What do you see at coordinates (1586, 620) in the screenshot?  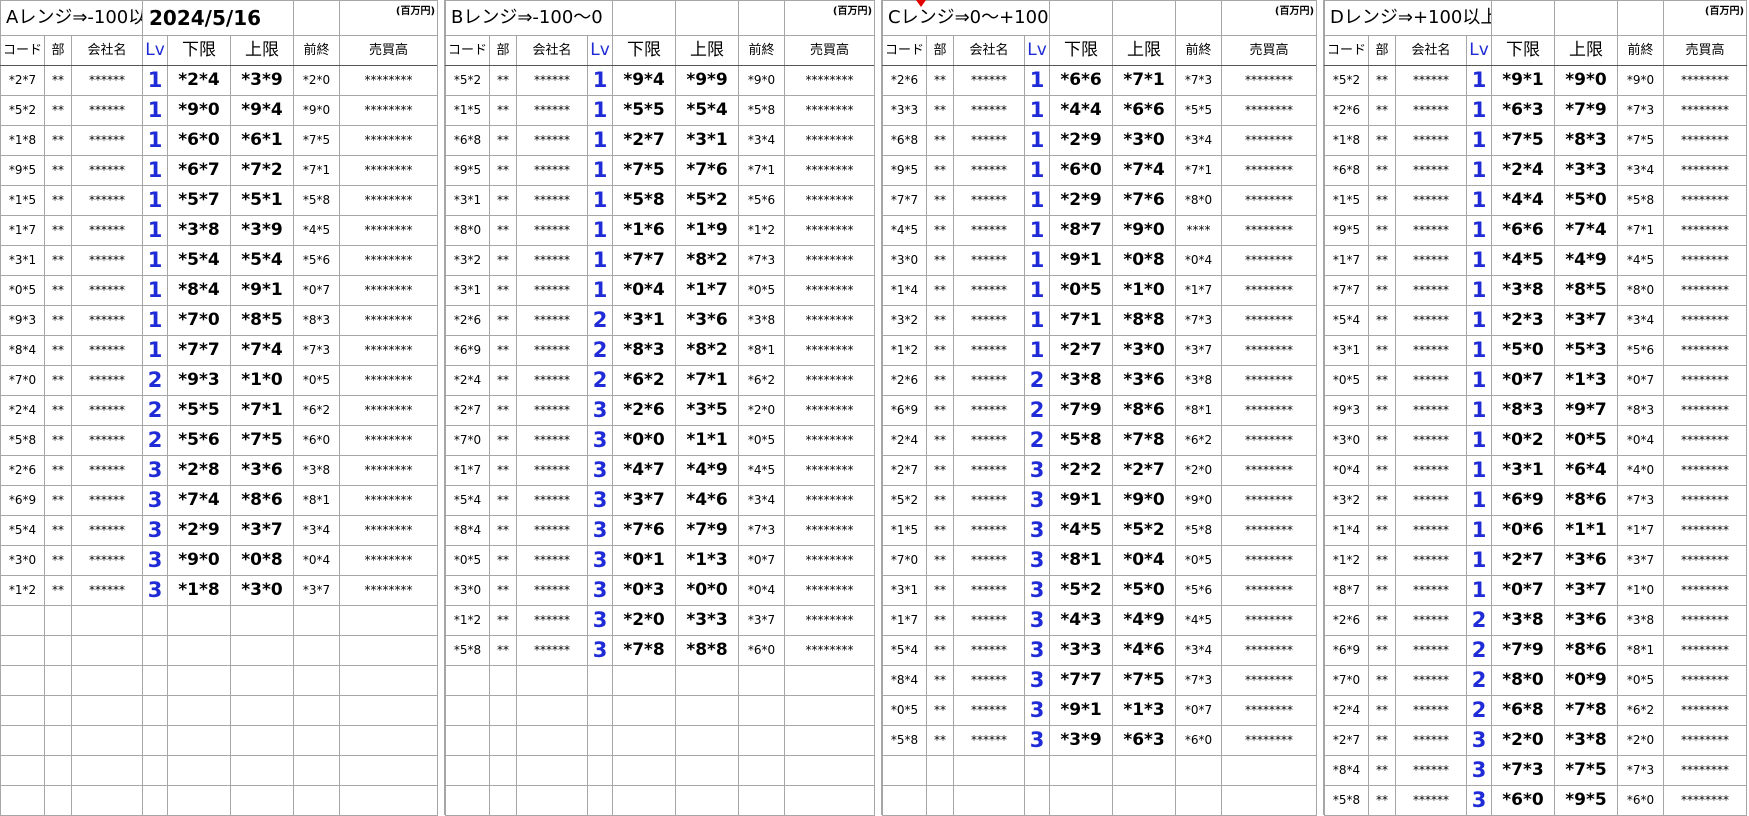 I see `cell-upper: *3*6` at bounding box center [1586, 620].